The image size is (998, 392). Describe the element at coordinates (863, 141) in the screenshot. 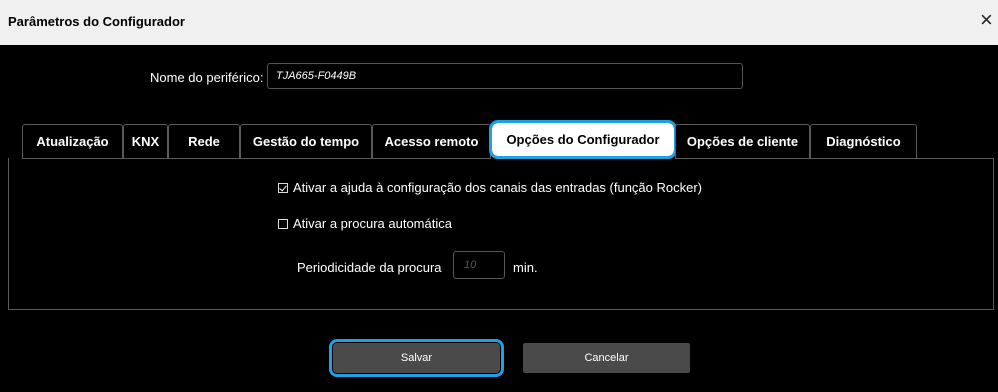

I see `tab-diagnostico: Diagnóstico` at that location.